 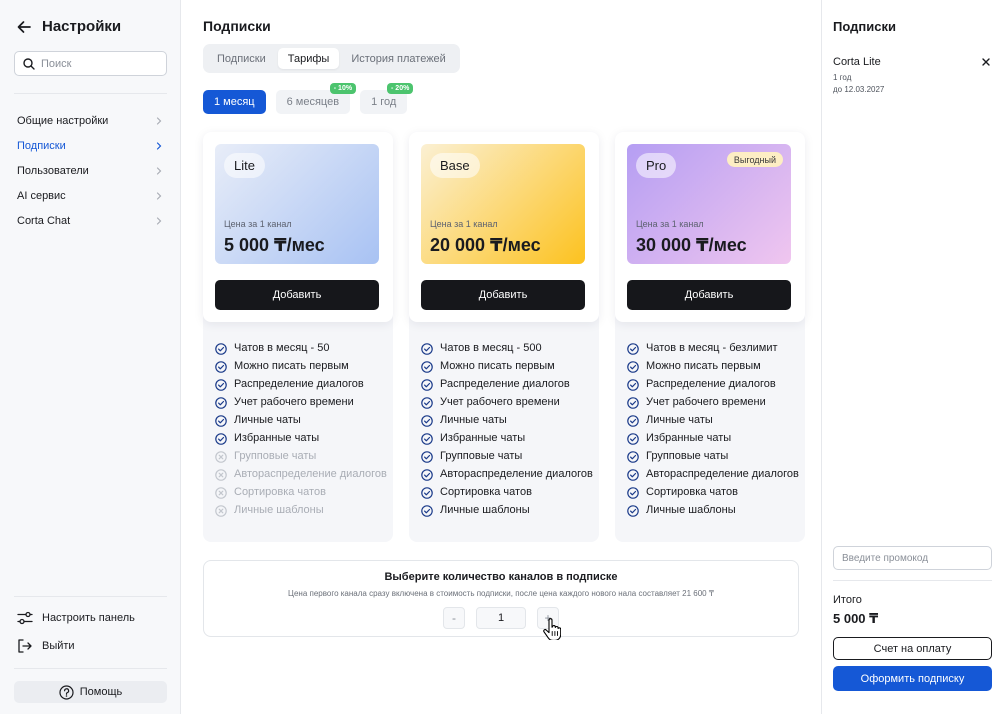 I want to click on plan-price-caption: Цена за 1 канал, so click(x=464, y=224).